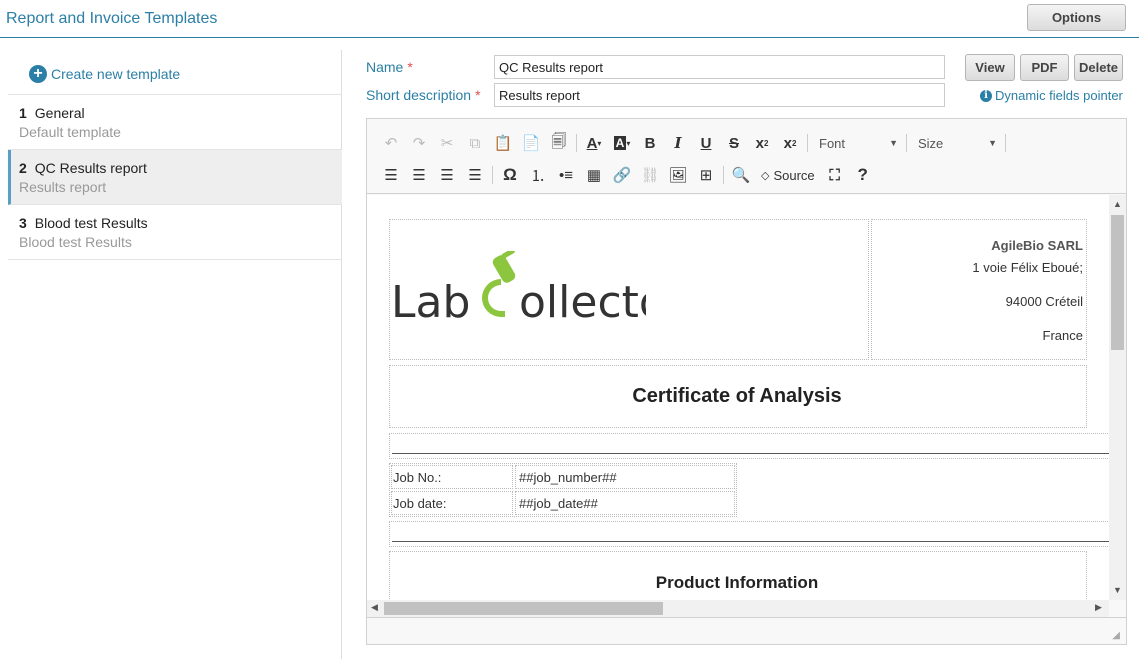  I want to click on source-button: ◇ Source, so click(788, 175).